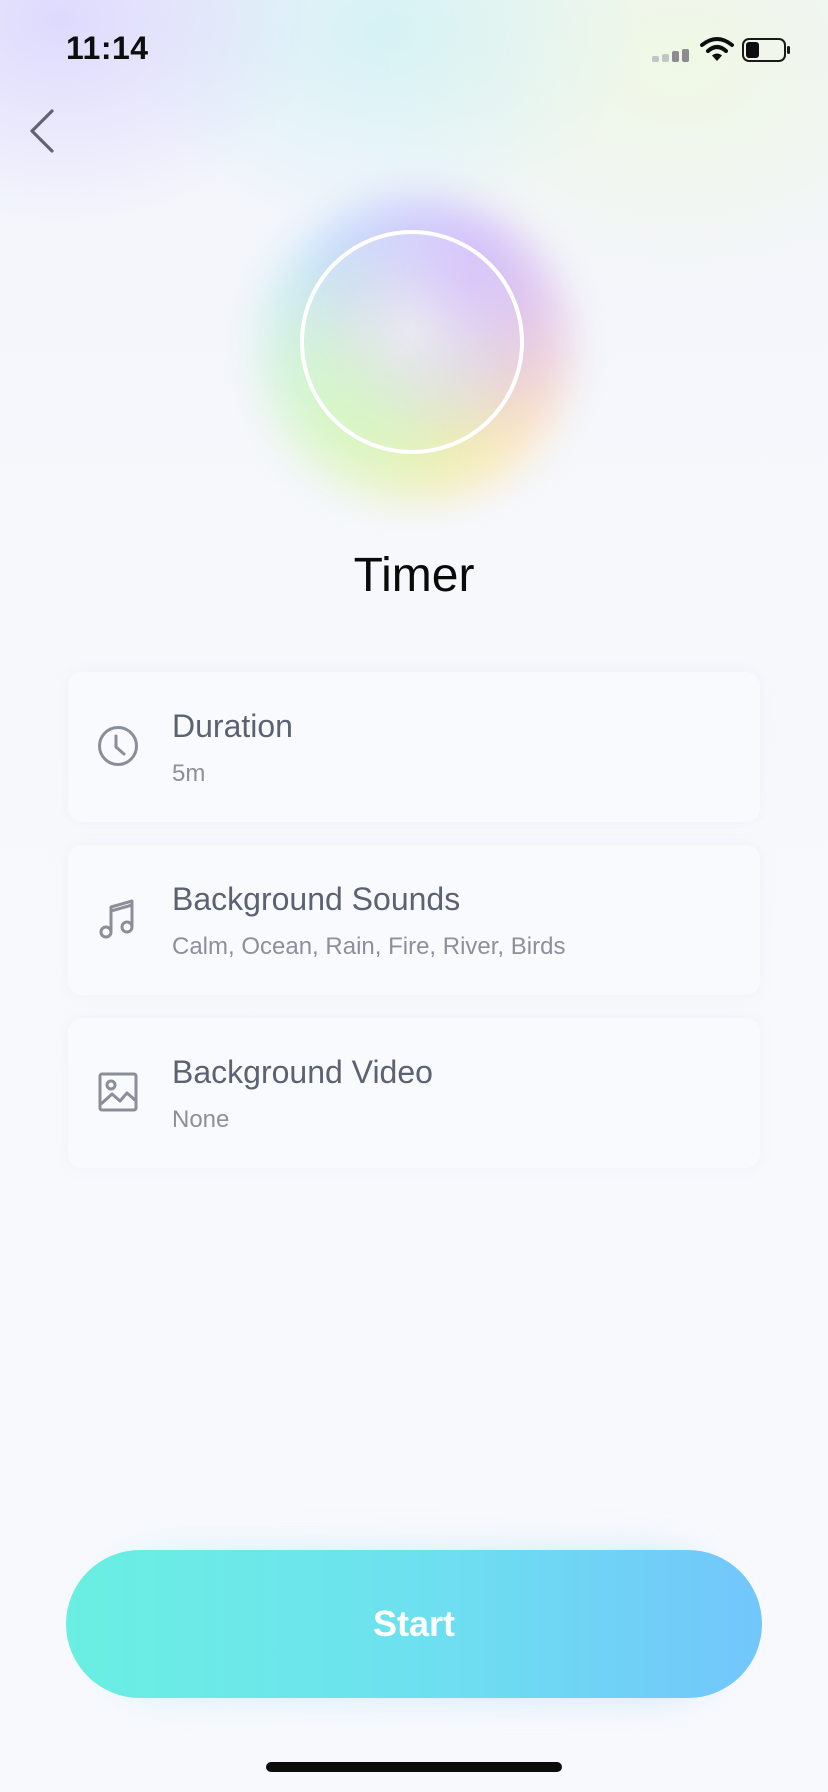 The height and width of the screenshot is (1792, 828). Describe the element at coordinates (369, 946) in the screenshot. I see `setting-value: Calm, Ocean, Rain, Fire, River, Birds` at that location.